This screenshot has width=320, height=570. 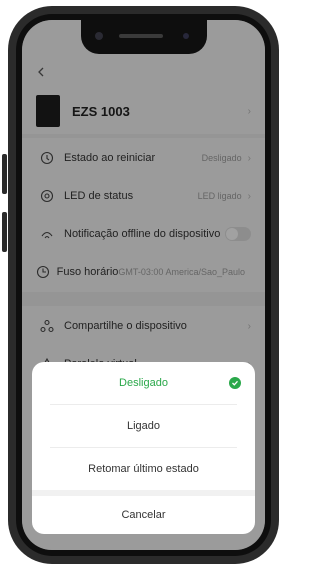 What do you see at coordinates (98, 36) in the screenshot?
I see `camera-icon` at bounding box center [98, 36].